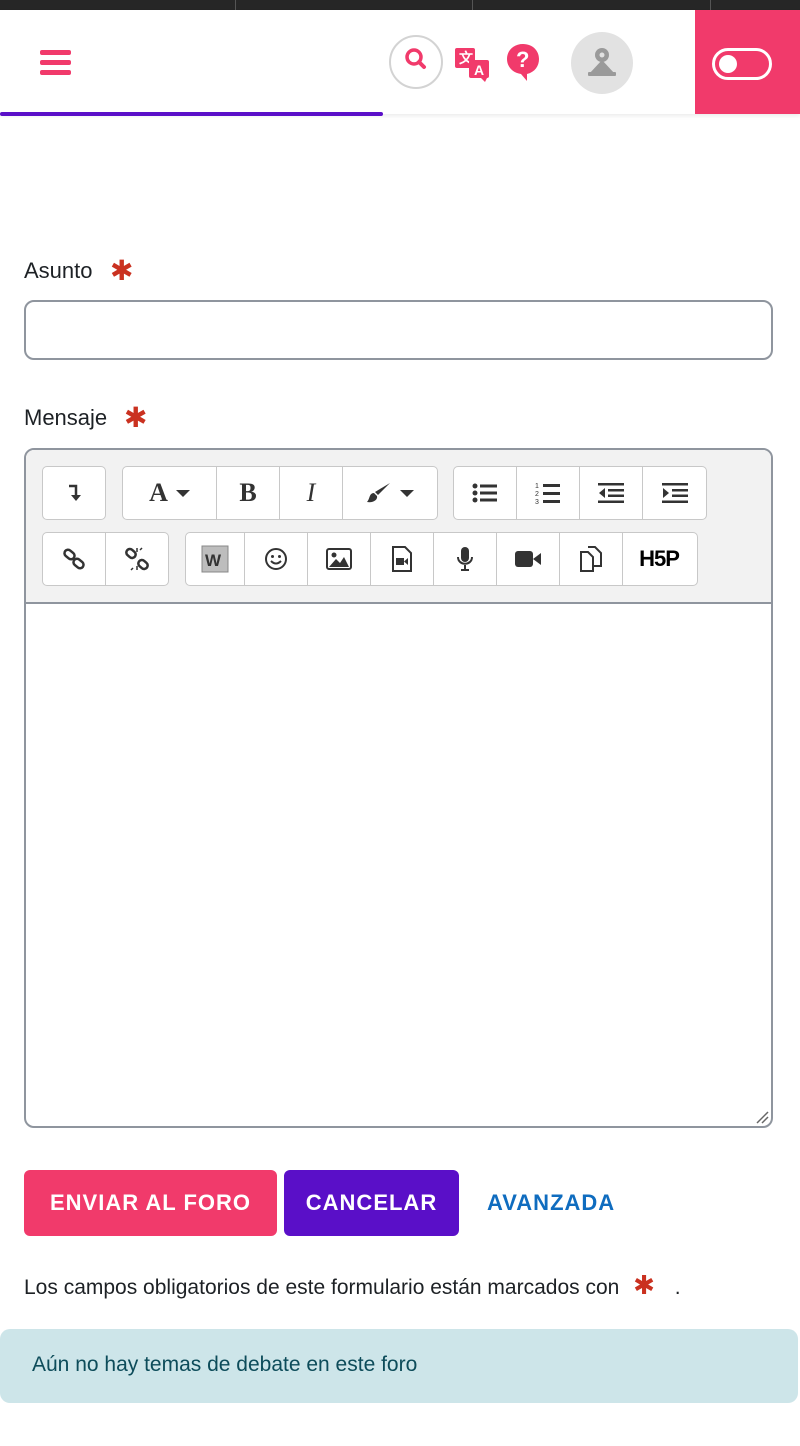 Image resolution: width=800 pixels, height=1446 pixels. I want to click on header-progress-bar, so click(191, 114).